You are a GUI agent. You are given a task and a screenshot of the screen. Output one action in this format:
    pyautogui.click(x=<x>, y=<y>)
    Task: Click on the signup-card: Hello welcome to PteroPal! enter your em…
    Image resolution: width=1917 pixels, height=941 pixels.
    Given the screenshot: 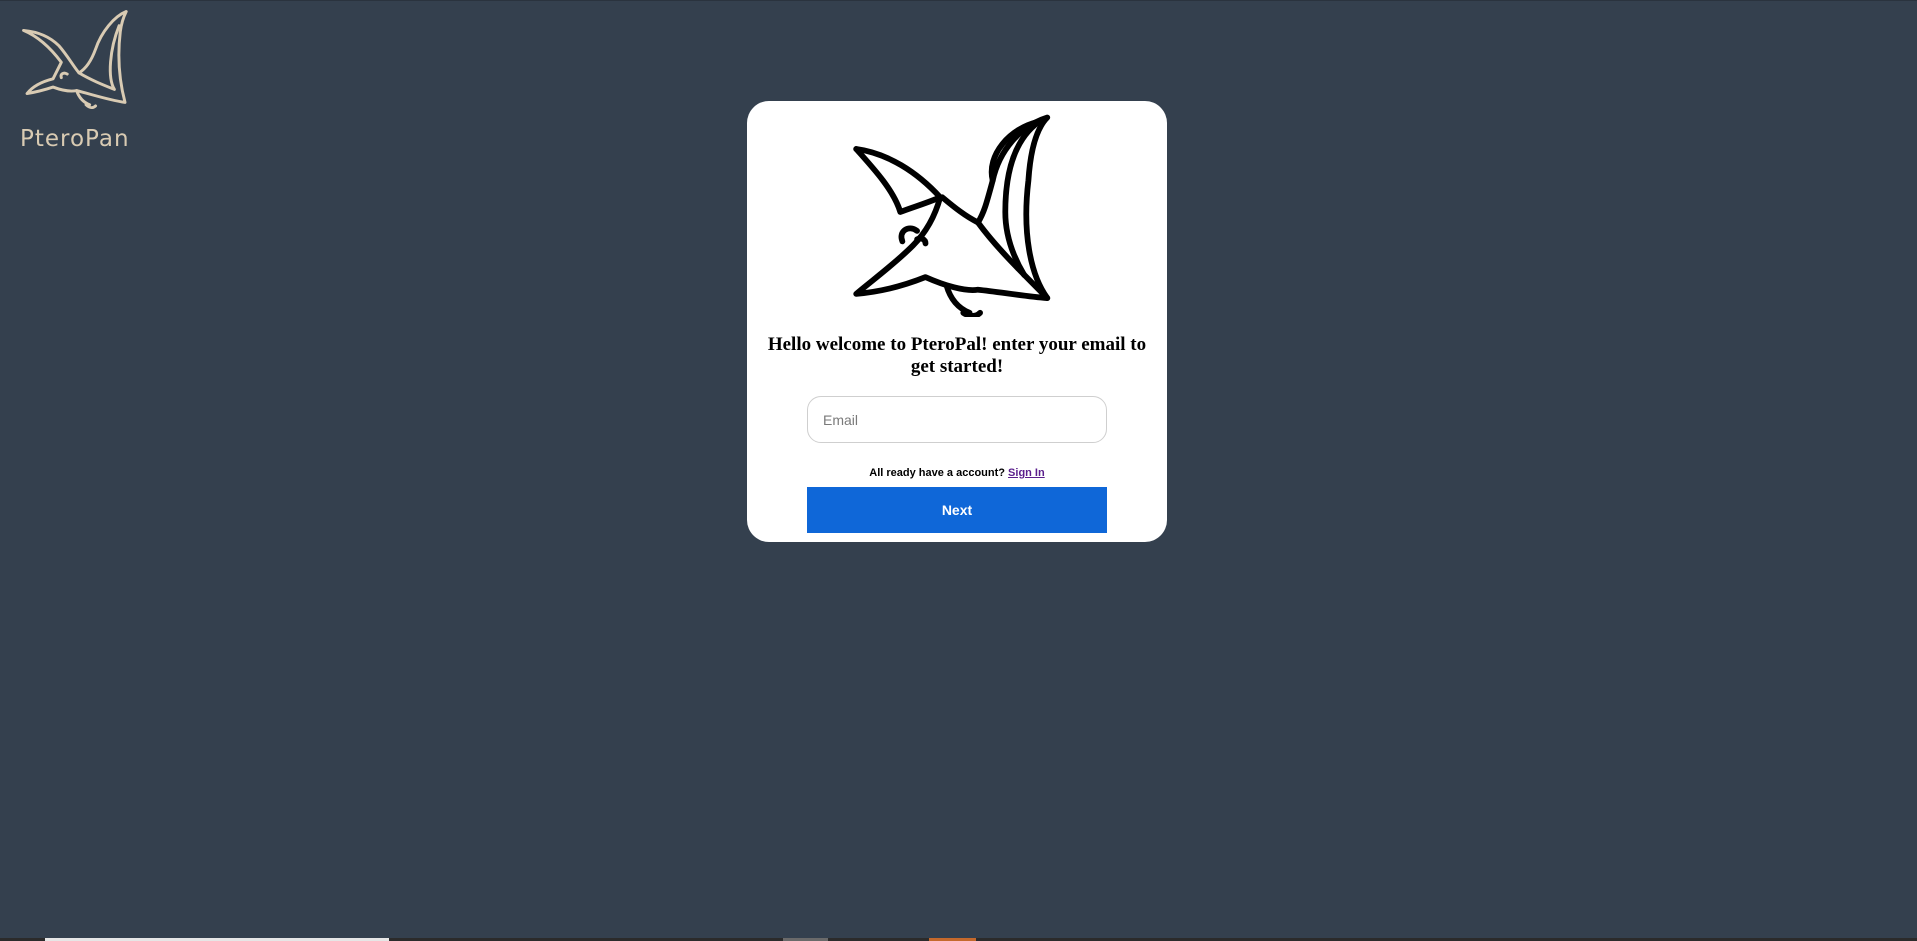 What is the action you would take?
    pyautogui.click(x=957, y=321)
    